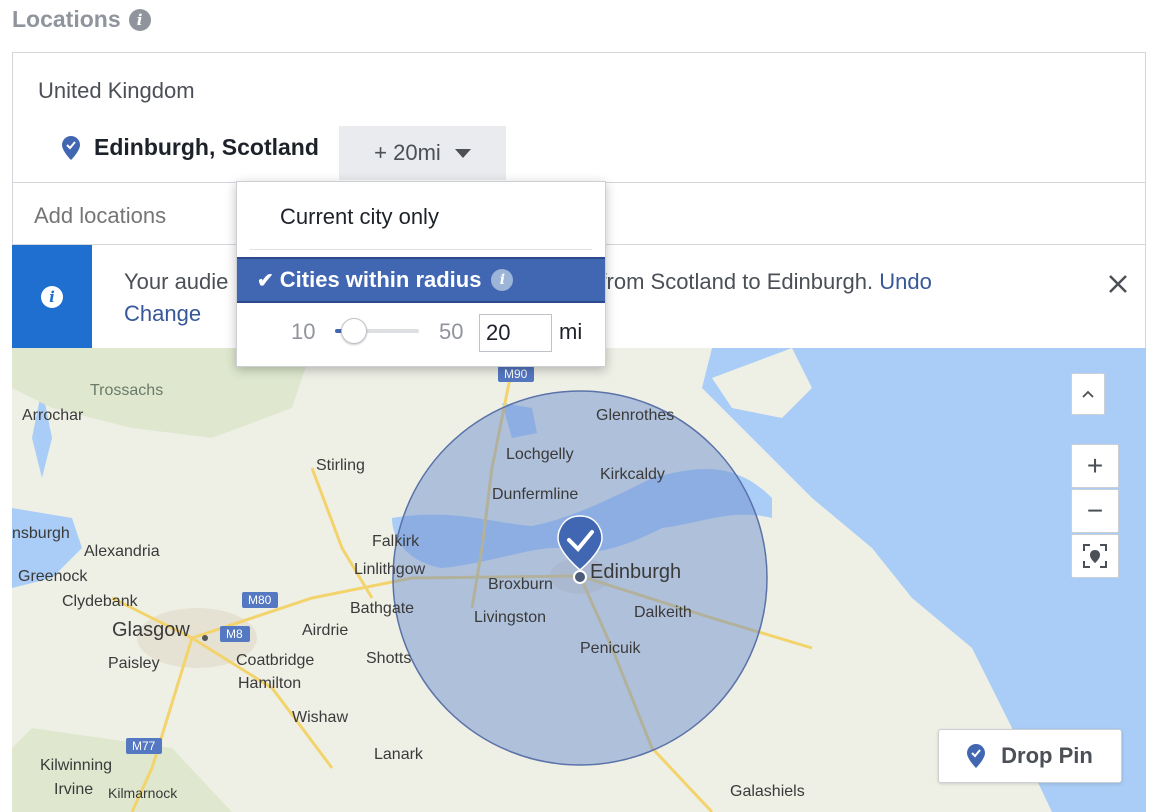 The image size is (1166, 812). Describe the element at coordinates (116, 90) in the screenshot. I see `country-label: United Kingdom` at that location.